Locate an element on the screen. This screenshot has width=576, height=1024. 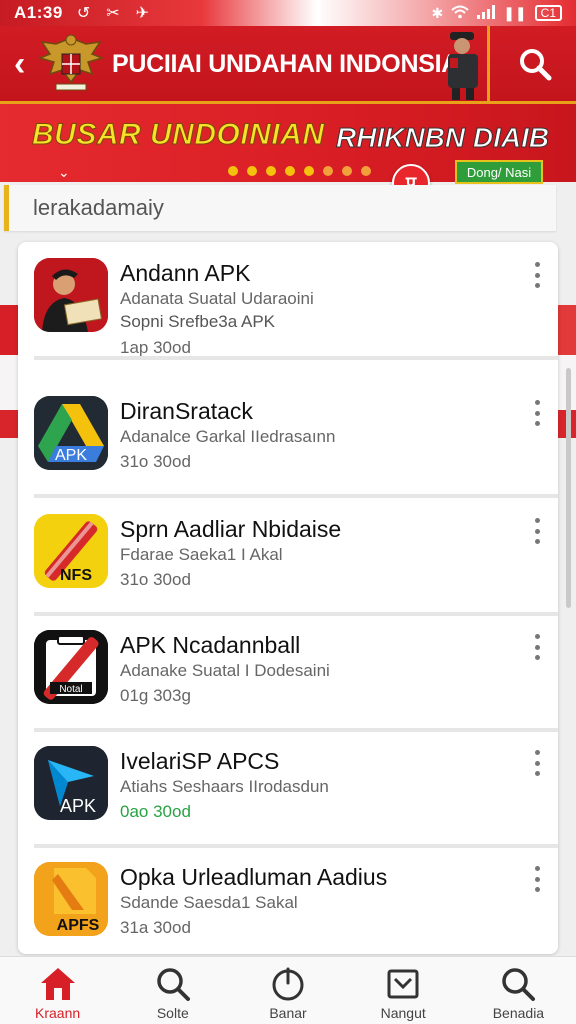
chevron-down-icon: ⌄ is located at coordinates (64, 172).